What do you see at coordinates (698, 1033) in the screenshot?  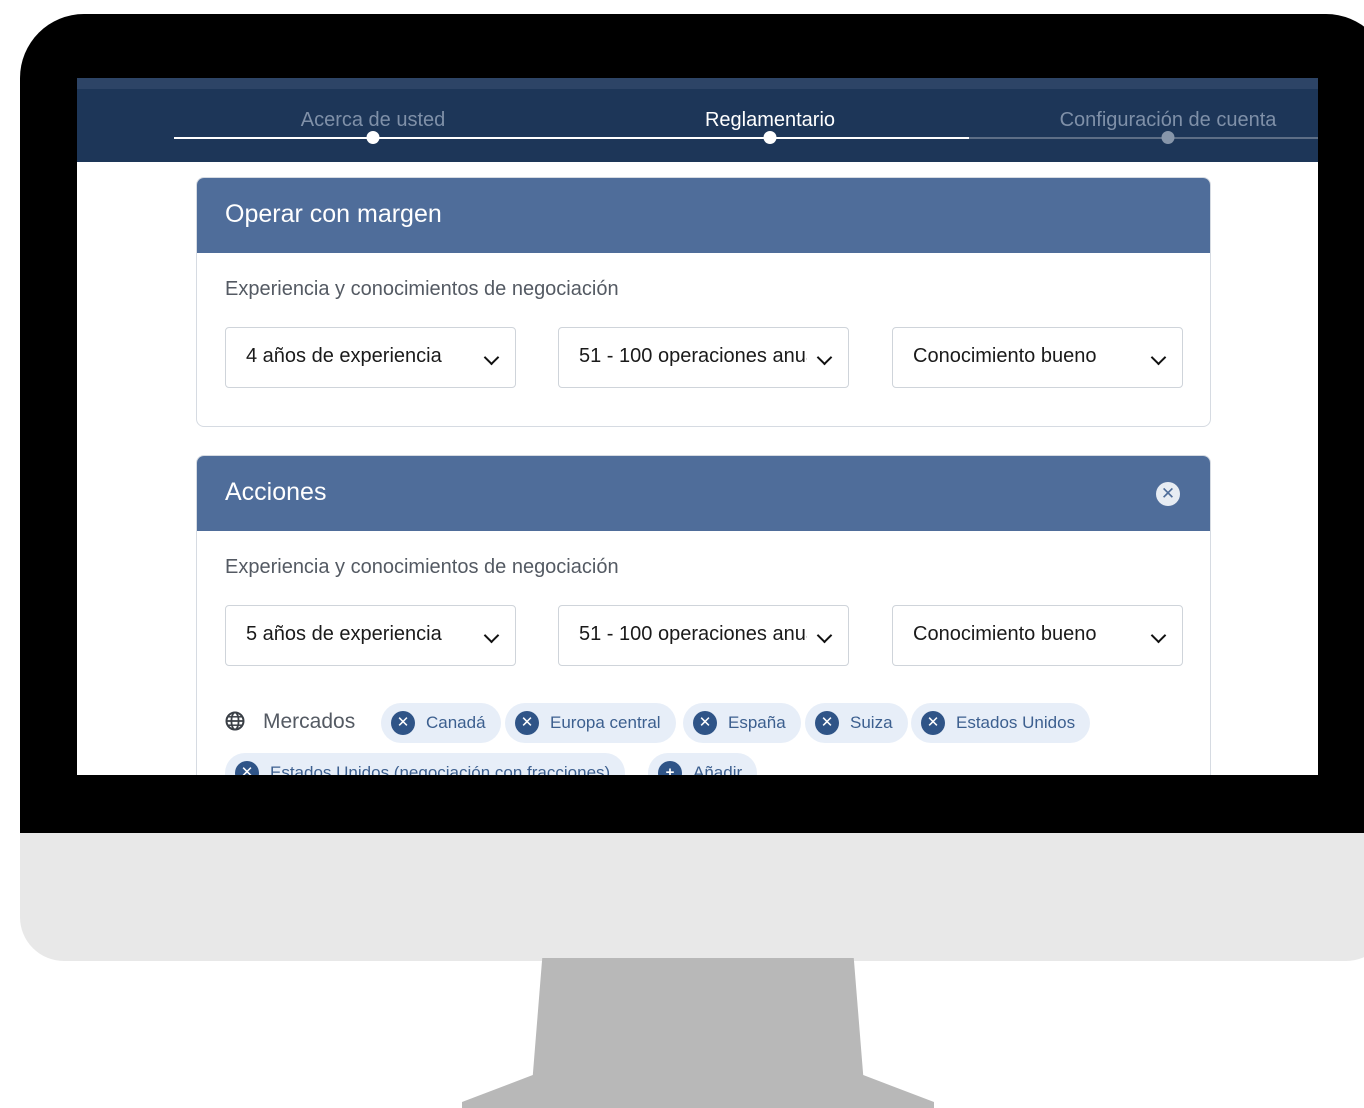 I see `monitor-stand` at bounding box center [698, 1033].